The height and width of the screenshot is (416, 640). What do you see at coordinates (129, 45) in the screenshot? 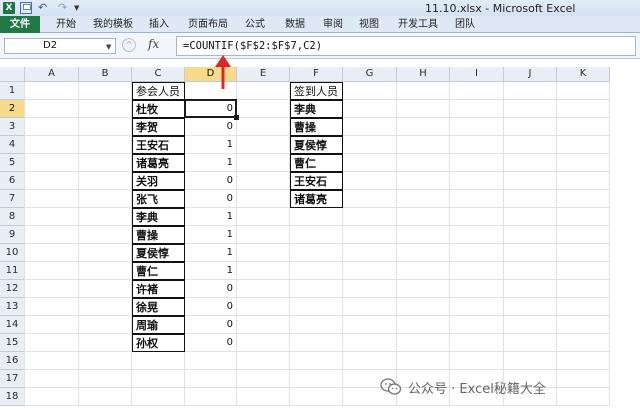
I see `expand-icon: ^` at bounding box center [129, 45].